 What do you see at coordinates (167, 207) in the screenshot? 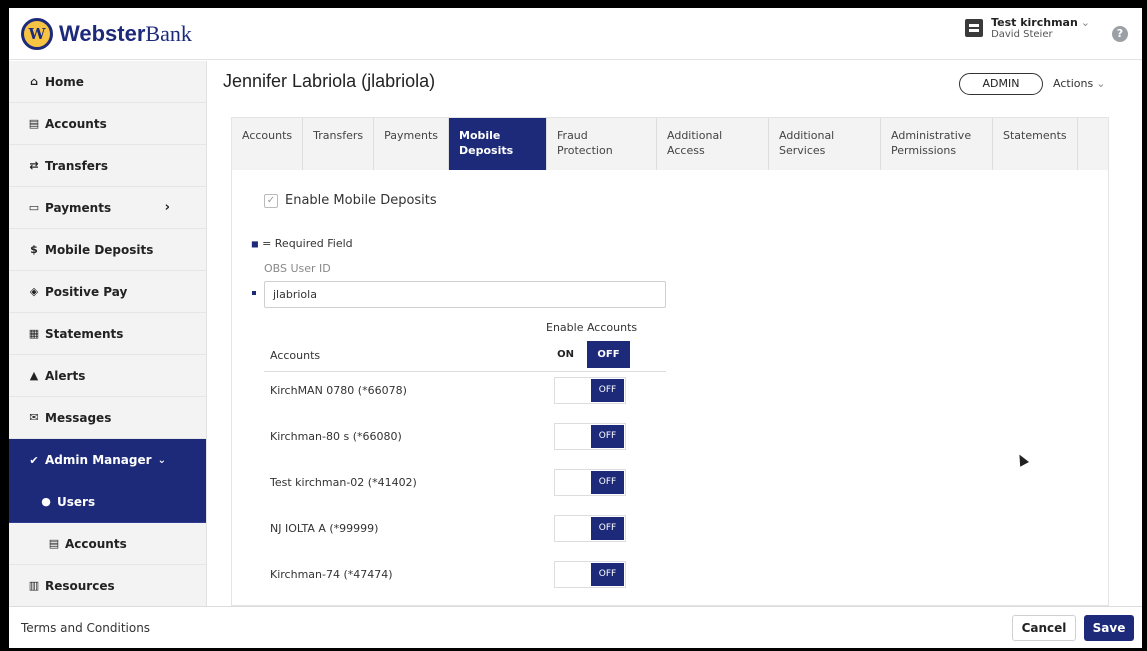
I see `chevron-right-icon: ›` at bounding box center [167, 207].